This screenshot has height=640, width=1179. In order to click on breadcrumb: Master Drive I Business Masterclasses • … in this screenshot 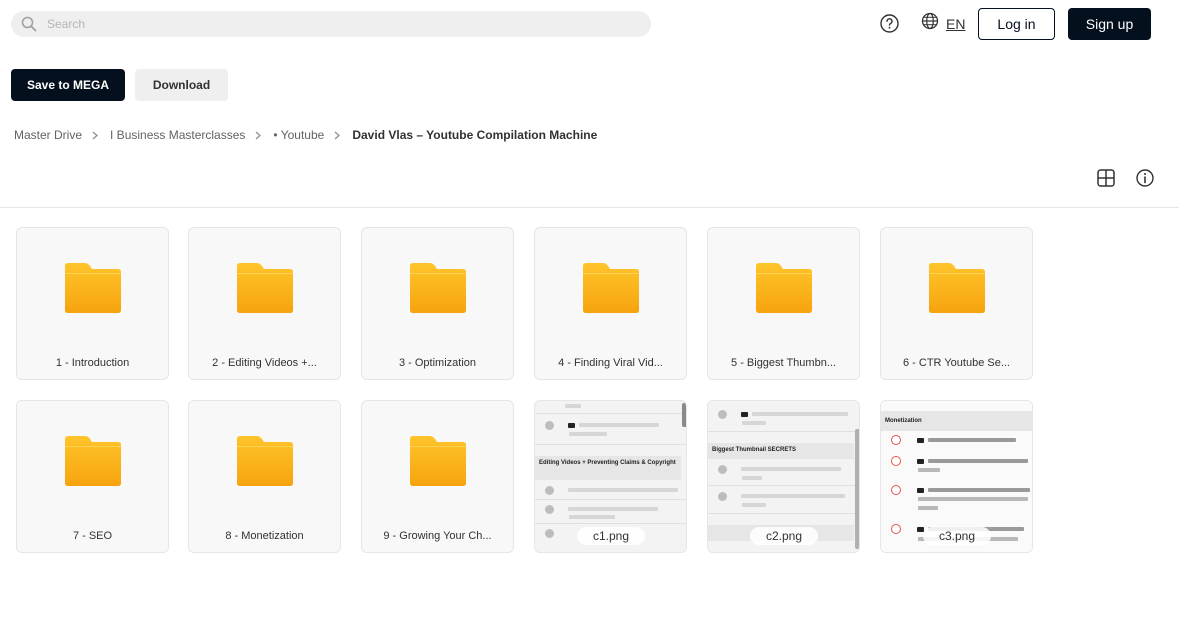, I will do `click(305, 135)`.